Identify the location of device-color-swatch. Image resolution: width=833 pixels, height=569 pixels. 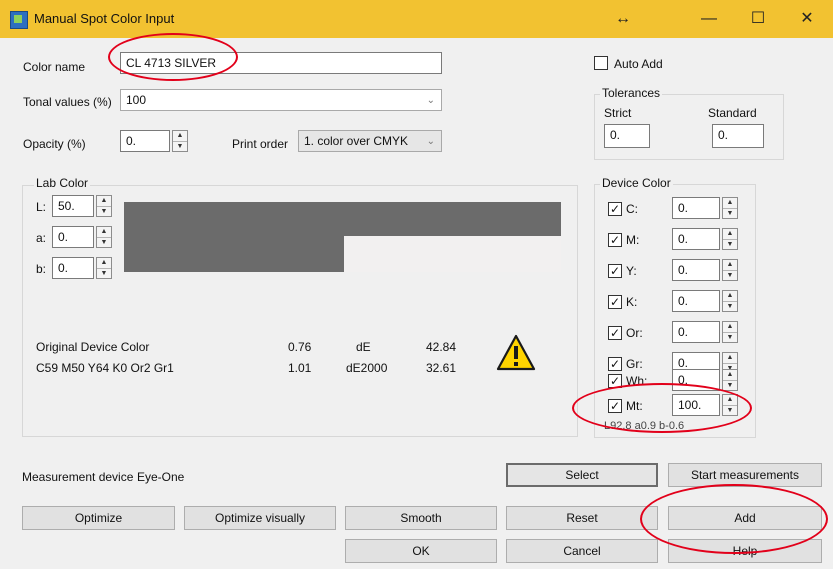
(452, 254).